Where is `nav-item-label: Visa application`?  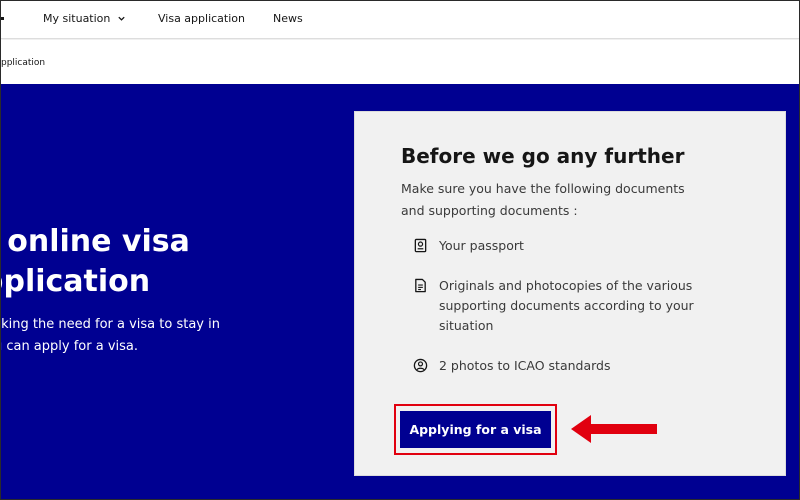 nav-item-label: Visa application is located at coordinates (201, 18).